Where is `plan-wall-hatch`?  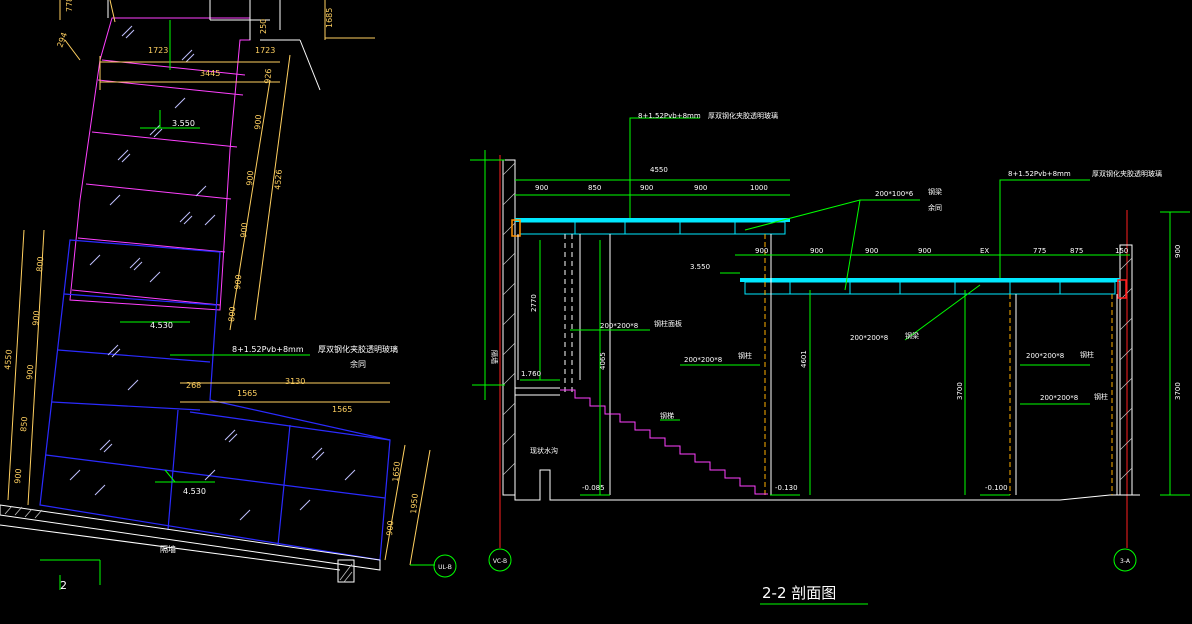
plan-wall-hatch is located at coordinates (178, 544).